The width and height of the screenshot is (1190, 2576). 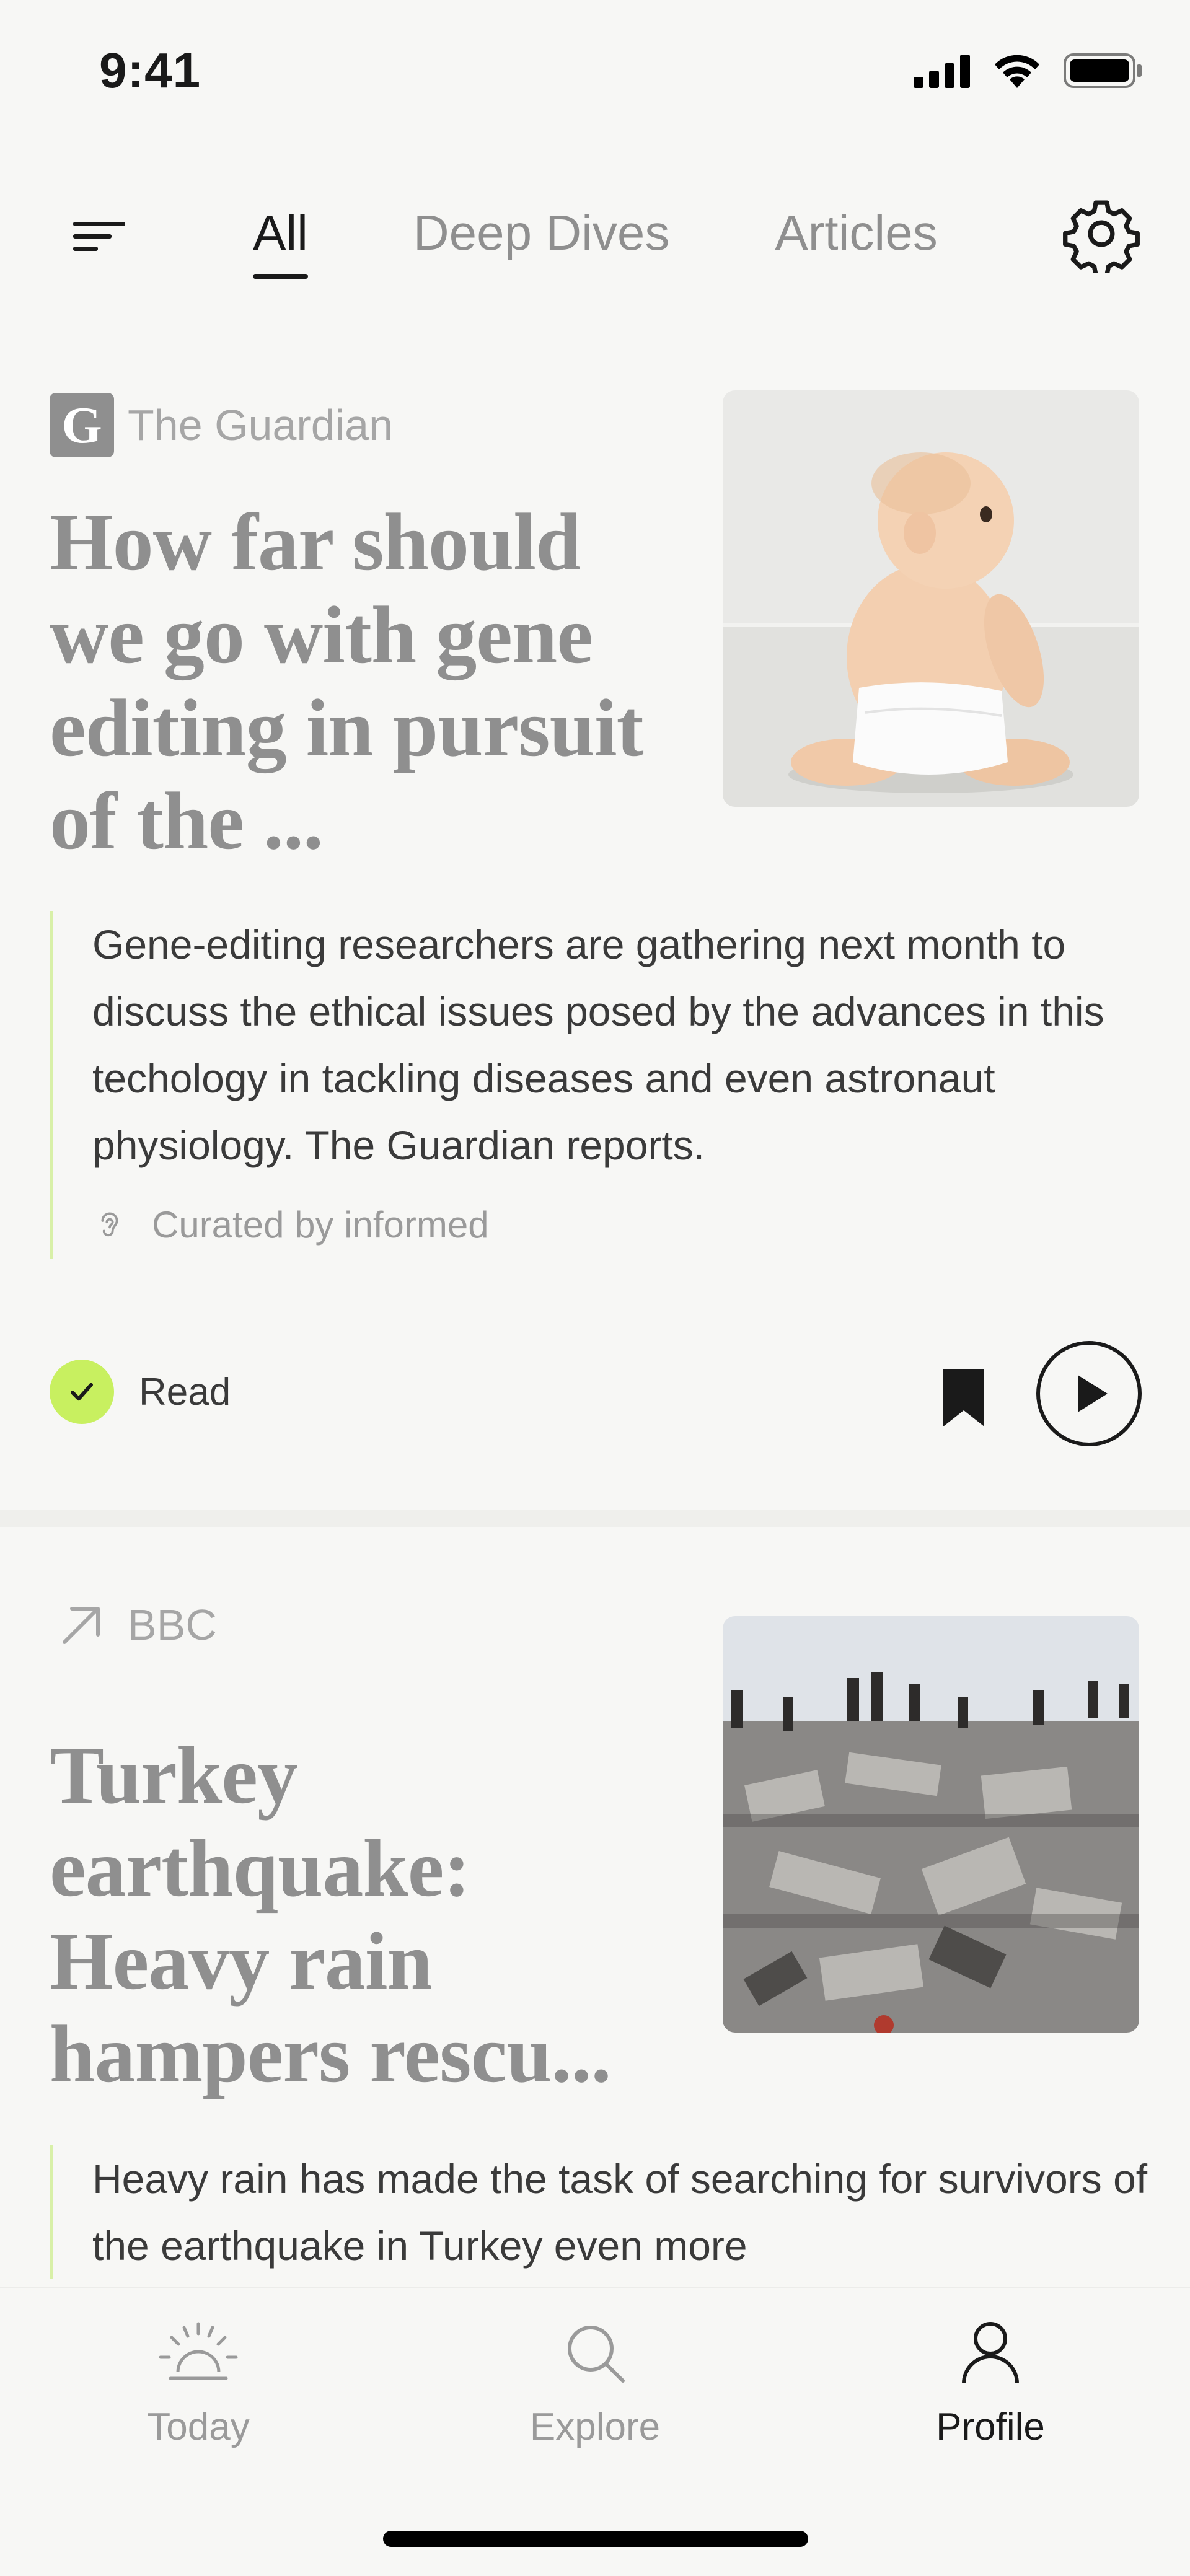 I want to click on external-link-arrow-icon, so click(x=81, y=1626).